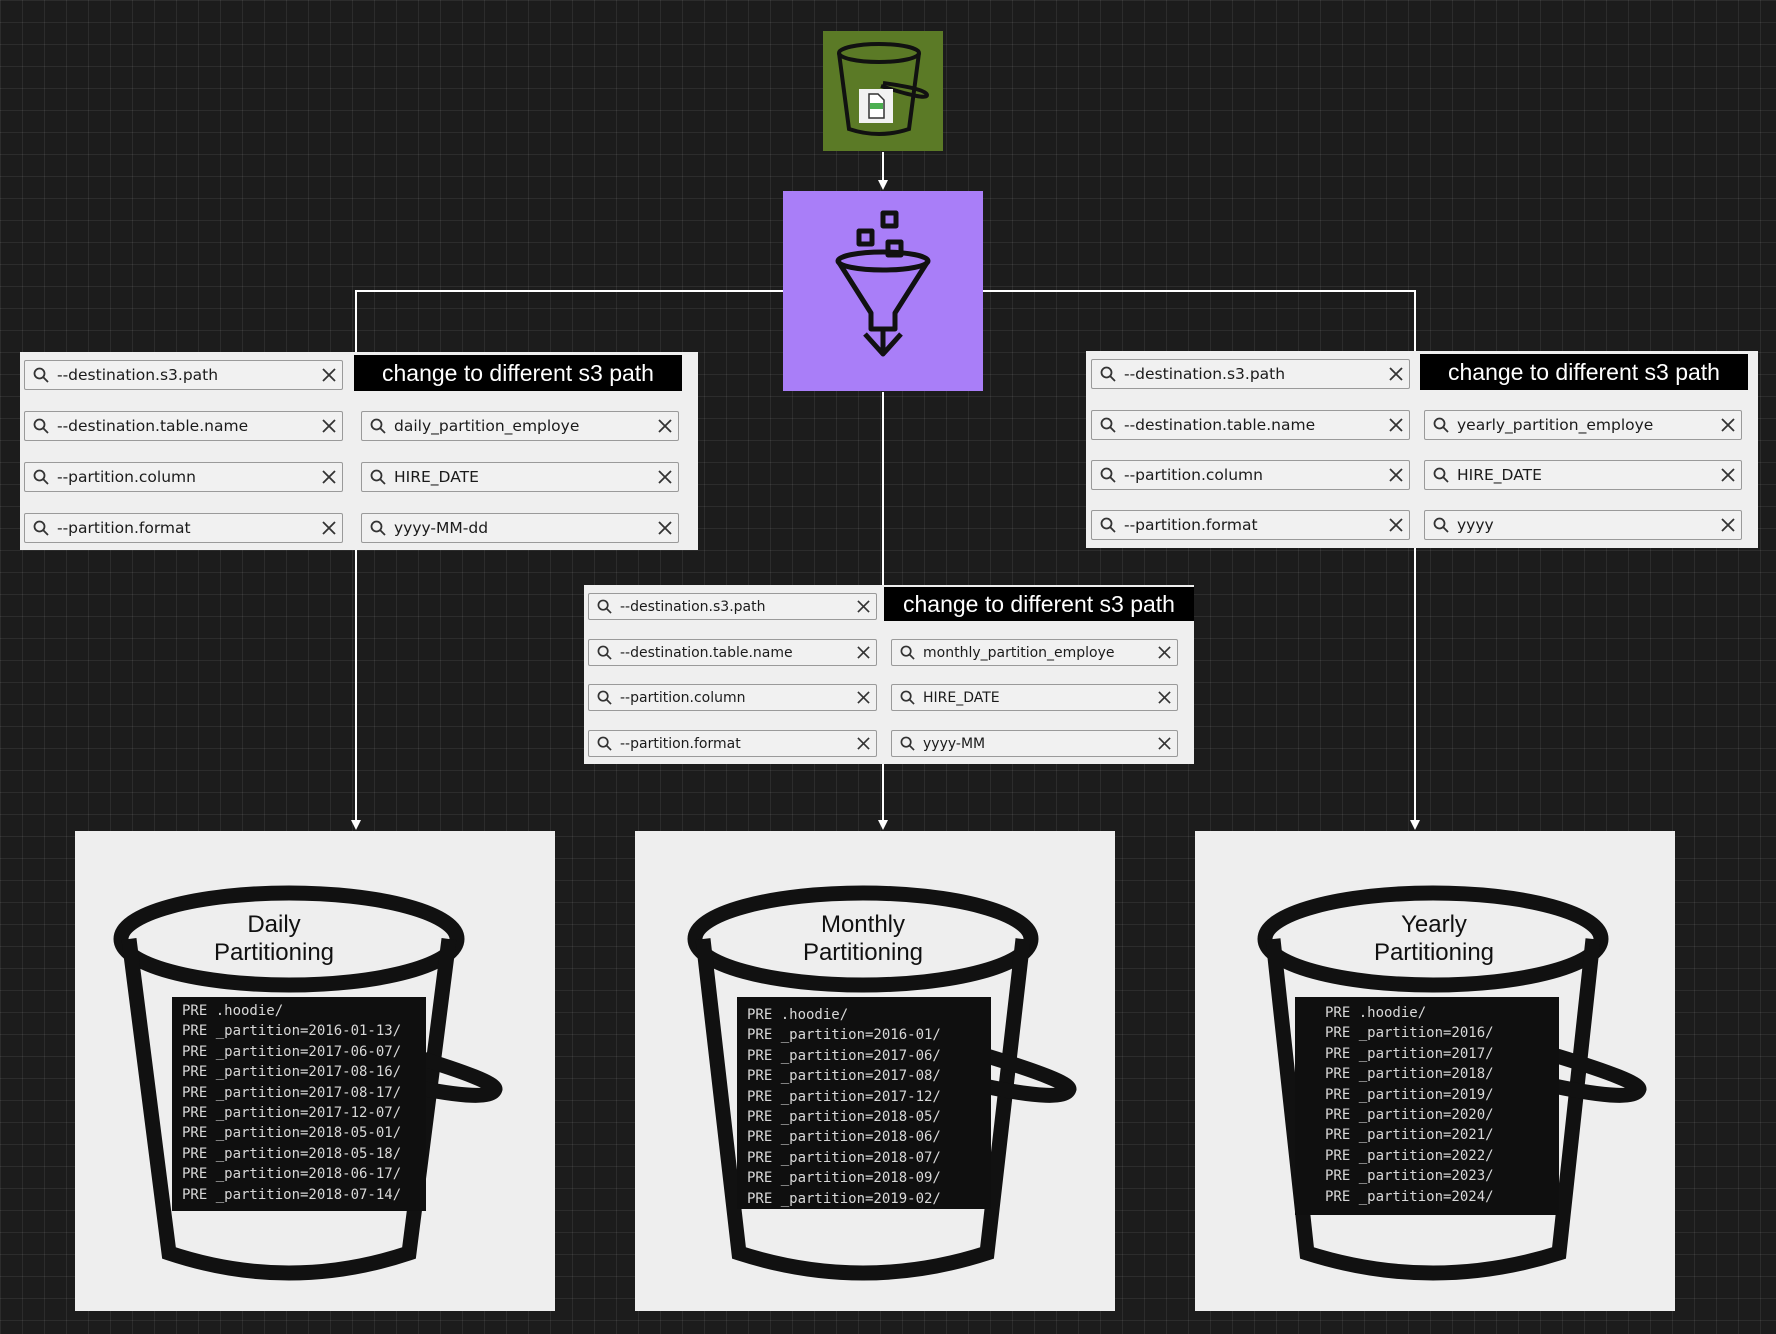 The height and width of the screenshot is (1334, 1776). I want to click on field-value: yyyy, so click(1475, 525).